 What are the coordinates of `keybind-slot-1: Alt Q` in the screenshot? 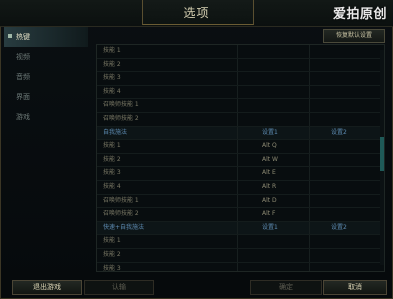 It's located at (269, 146).